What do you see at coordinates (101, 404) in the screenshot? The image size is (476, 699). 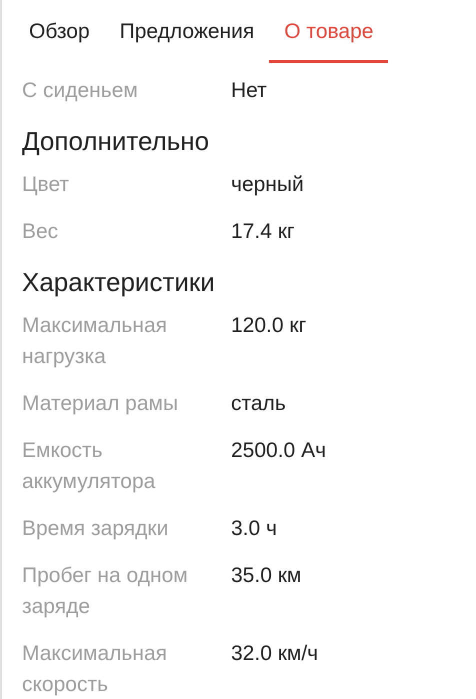 I see `property-label: Материал рамы` at bounding box center [101, 404].